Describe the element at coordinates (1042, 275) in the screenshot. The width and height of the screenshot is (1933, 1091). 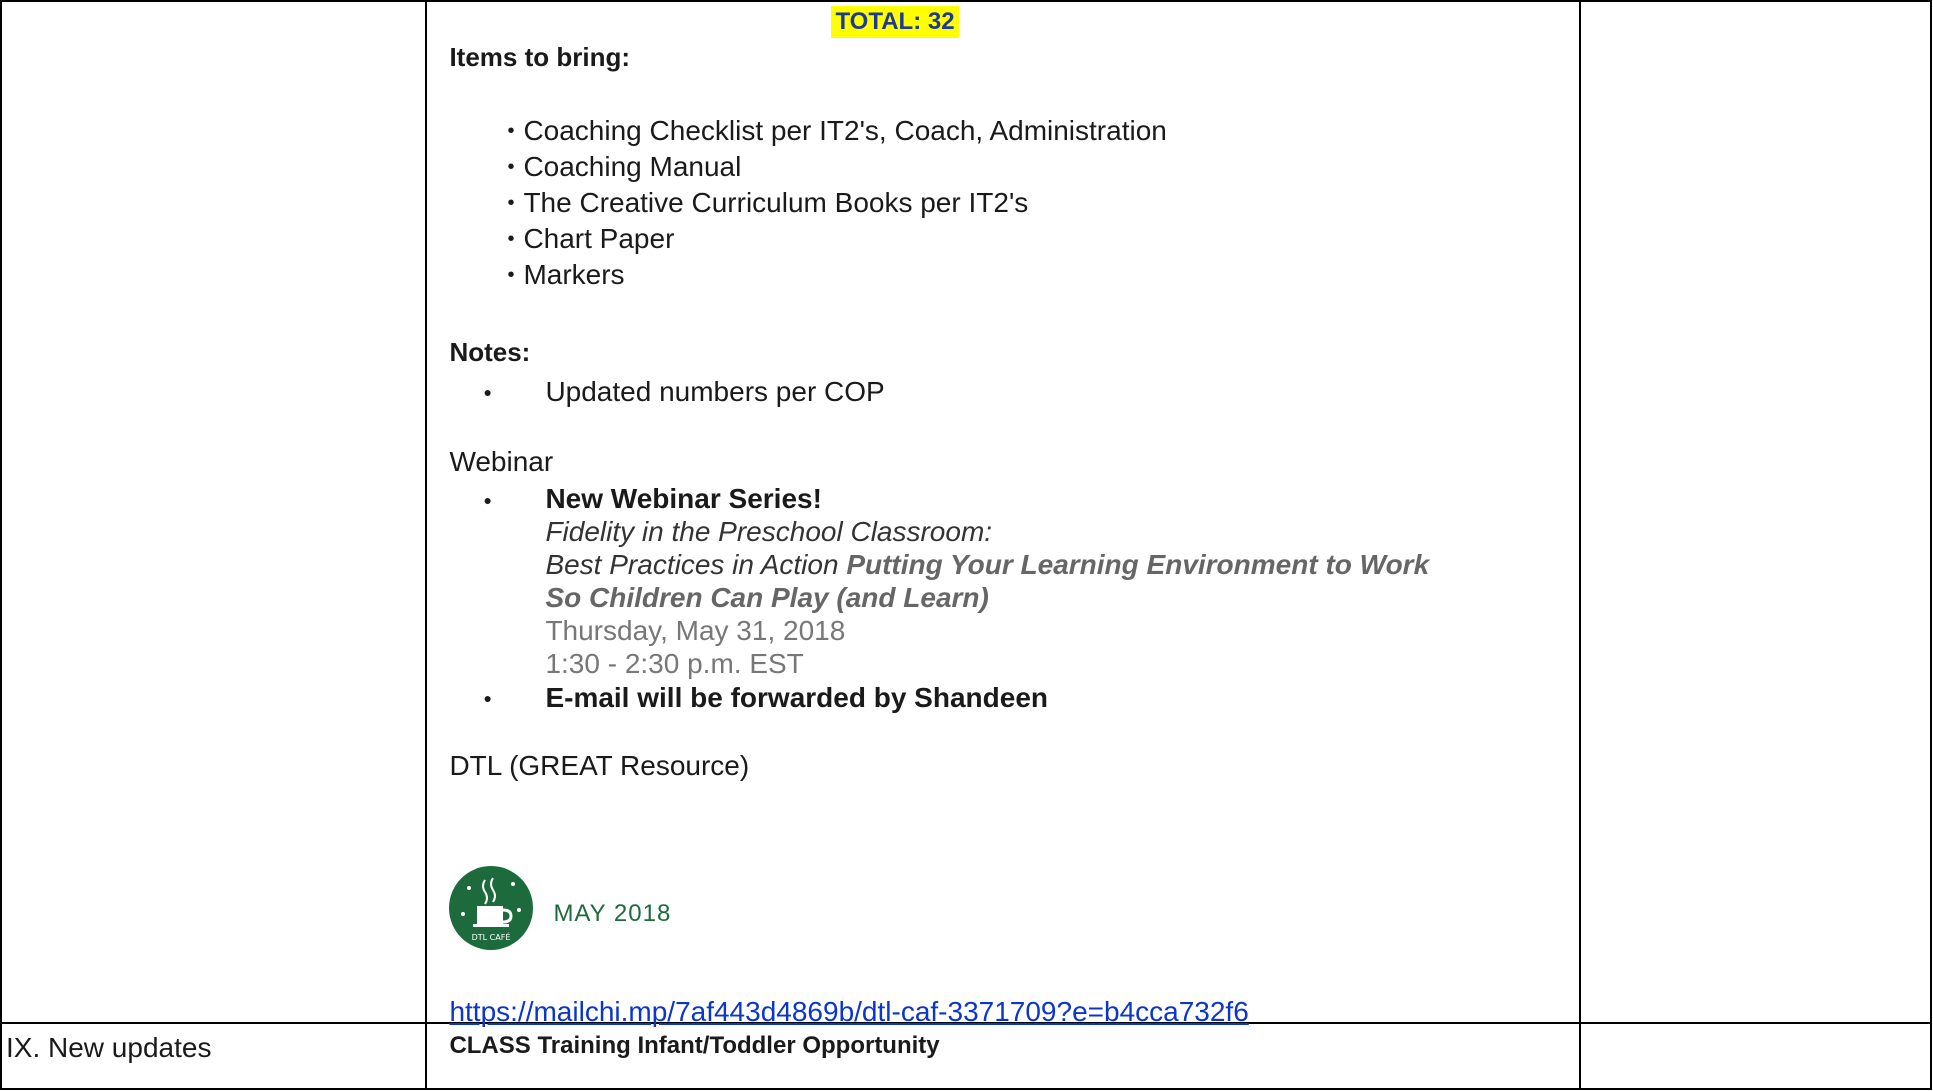
I see `list-item: Markers` at that location.